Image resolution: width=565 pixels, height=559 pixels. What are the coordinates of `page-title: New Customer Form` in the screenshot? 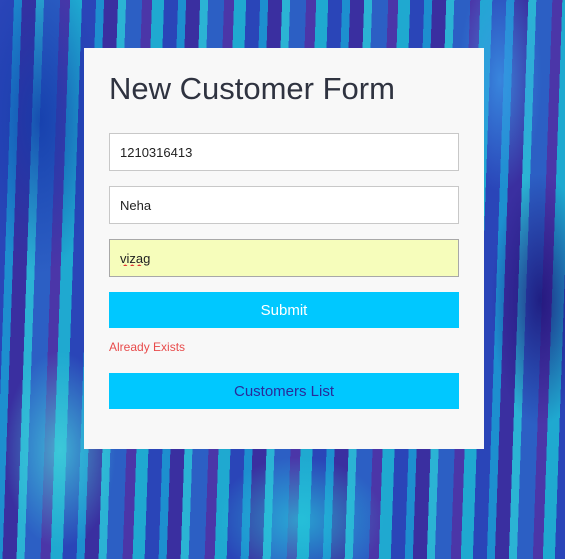 It's located at (252, 88).